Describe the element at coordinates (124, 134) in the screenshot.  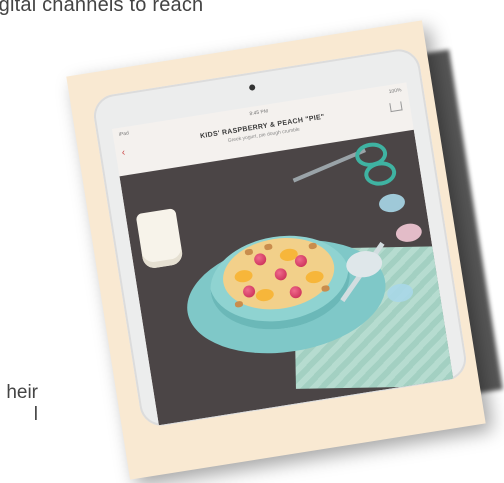
I see `status-carrier: iPad` at that location.